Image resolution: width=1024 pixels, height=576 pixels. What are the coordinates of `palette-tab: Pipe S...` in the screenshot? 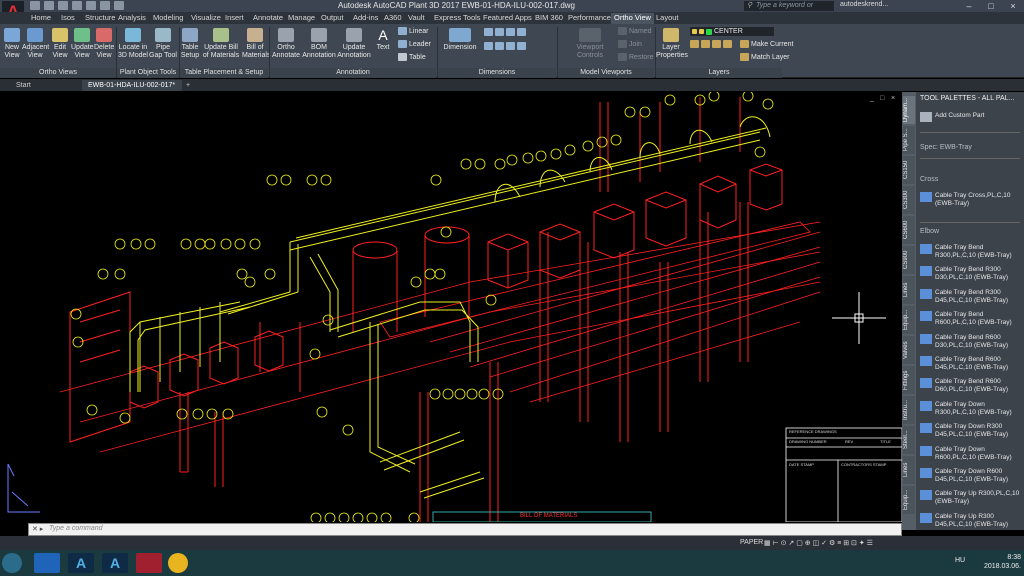 It's located at (909, 140).